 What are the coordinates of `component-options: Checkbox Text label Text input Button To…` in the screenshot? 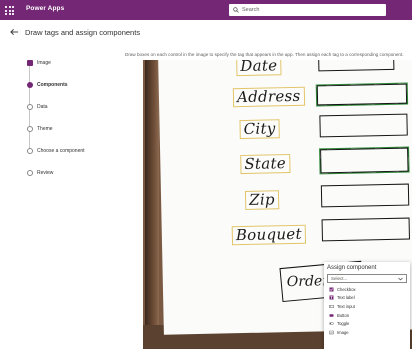 It's located at (367, 311).